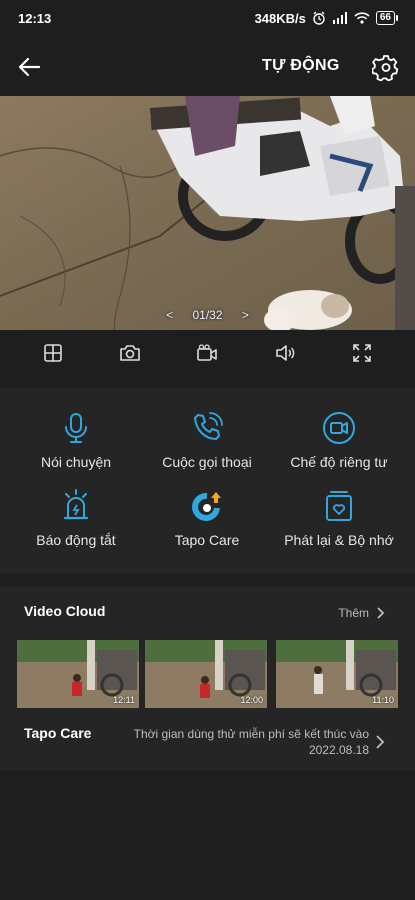 The width and height of the screenshot is (415, 900). Describe the element at coordinates (207, 462) in the screenshot. I see `feature-label: Cuộc gọi thoại` at that location.